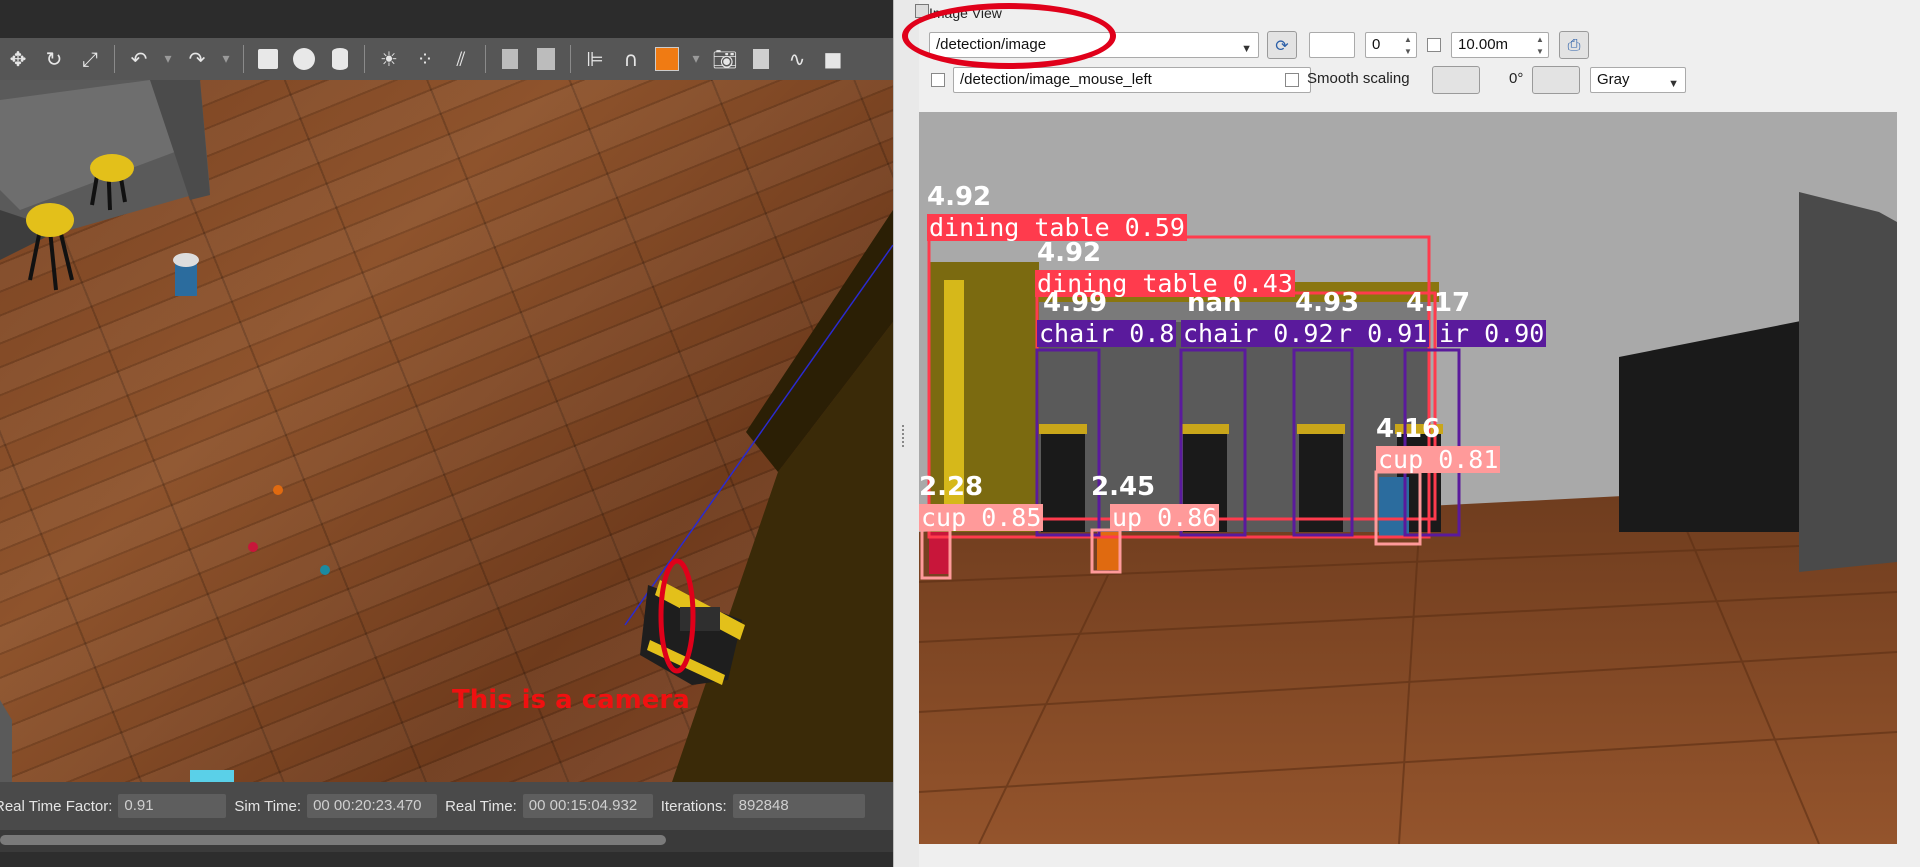 Image resolution: width=1920 pixels, height=867 pixels. Describe the element at coordinates (1556, 80) in the screenshot. I see `rotate-right-button` at that location.